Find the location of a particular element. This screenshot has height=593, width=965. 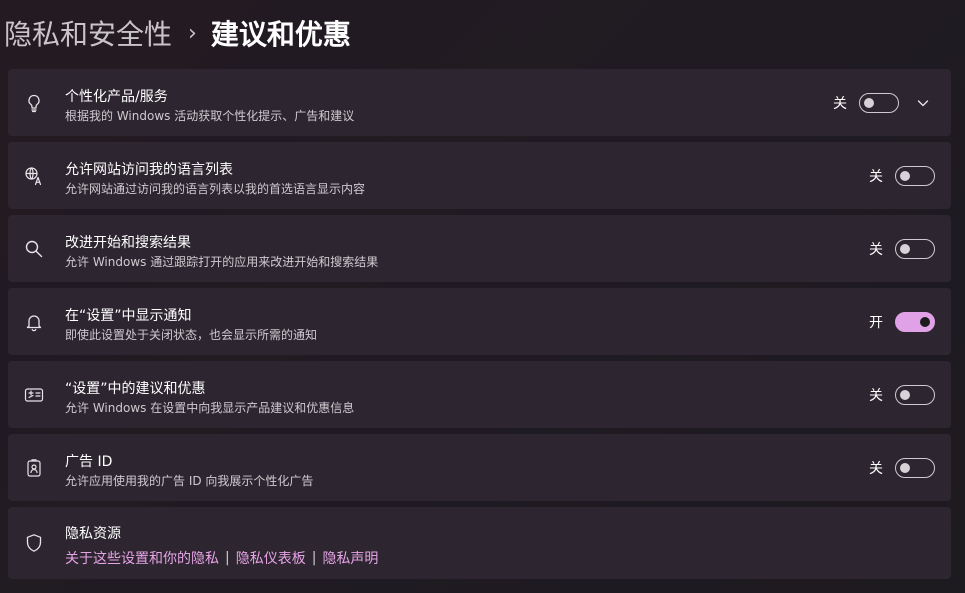

setting-title: 允许网站访问我的语言列表 is located at coordinates (149, 170).